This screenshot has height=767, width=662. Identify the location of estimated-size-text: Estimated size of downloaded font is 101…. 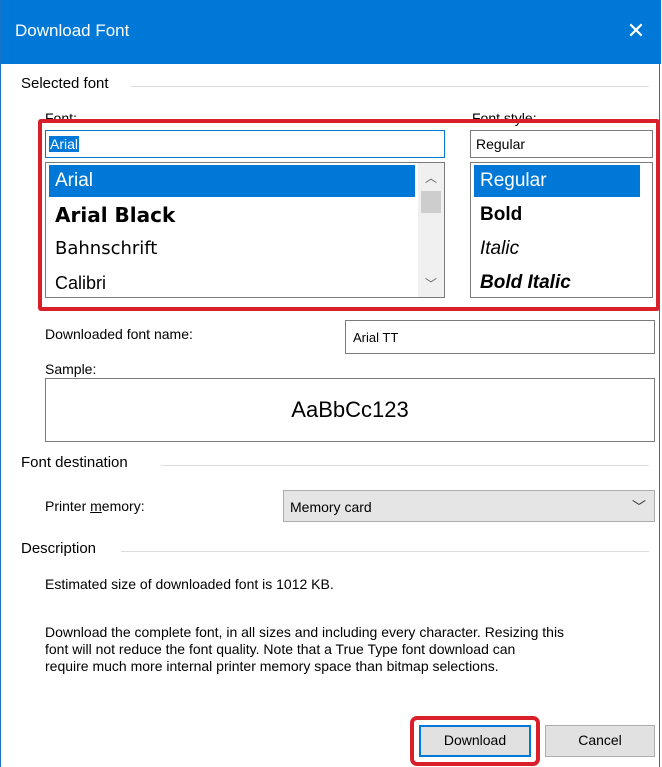
(189, 584).